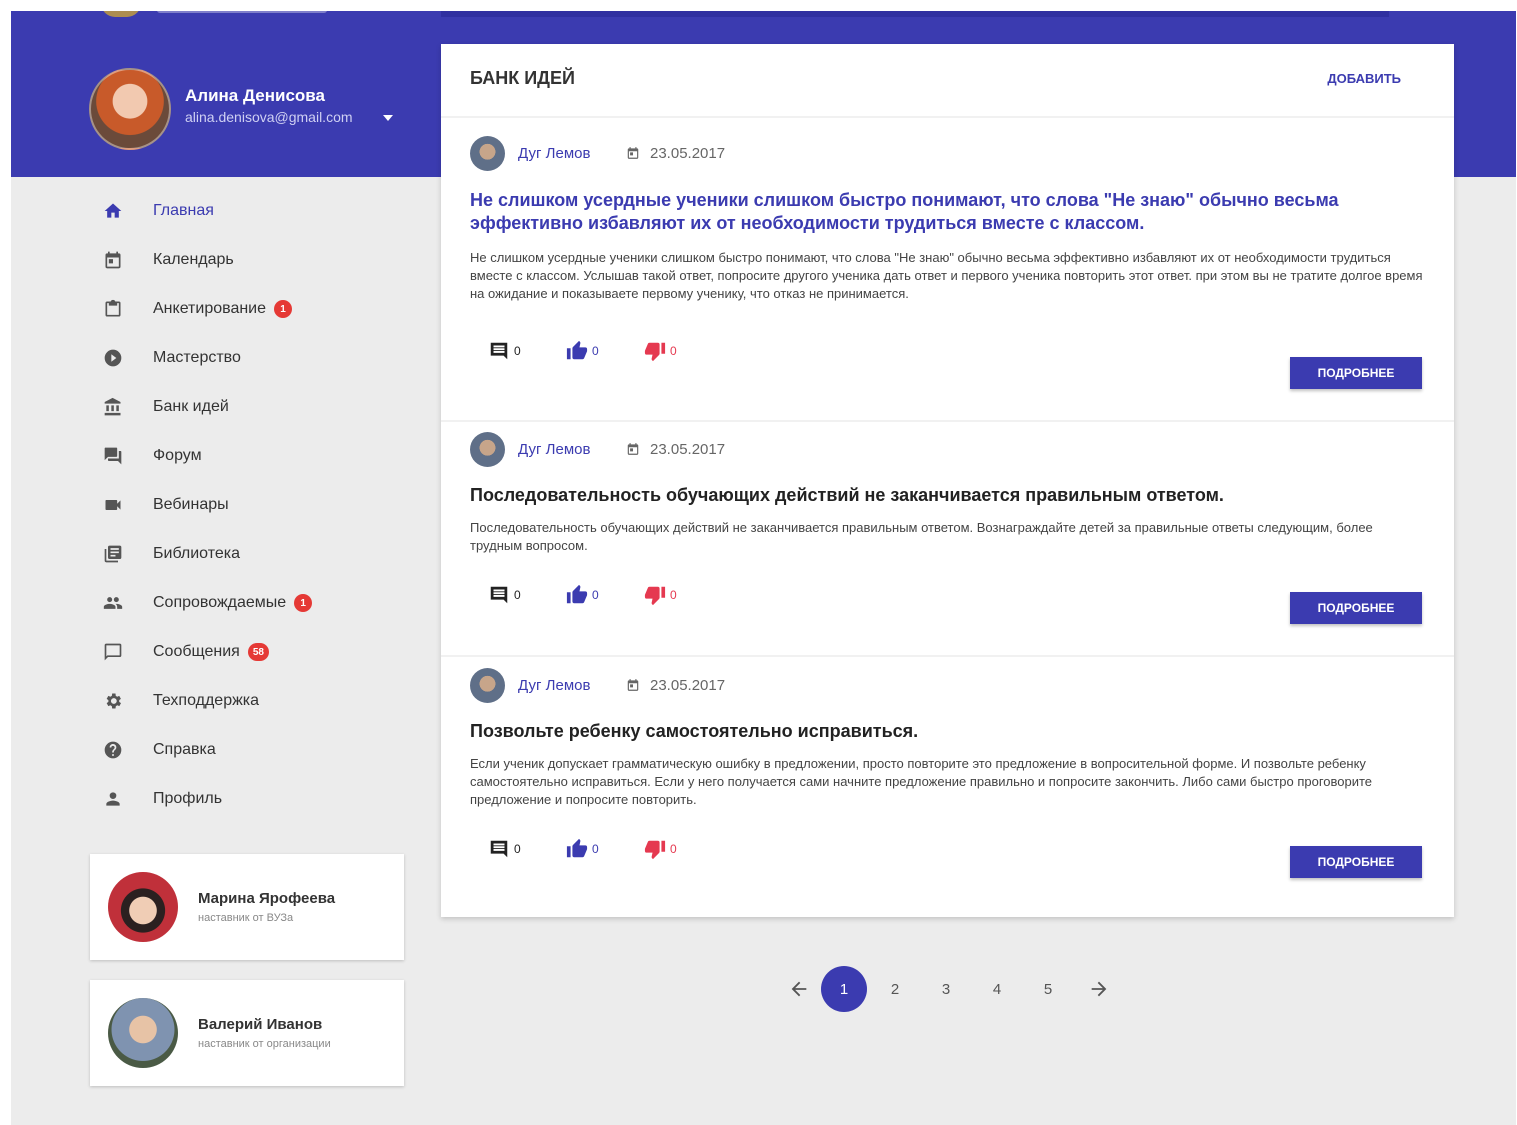 This screenshot has width=1517, height=1125. I want to click on bank-icon, so click(113, 407).